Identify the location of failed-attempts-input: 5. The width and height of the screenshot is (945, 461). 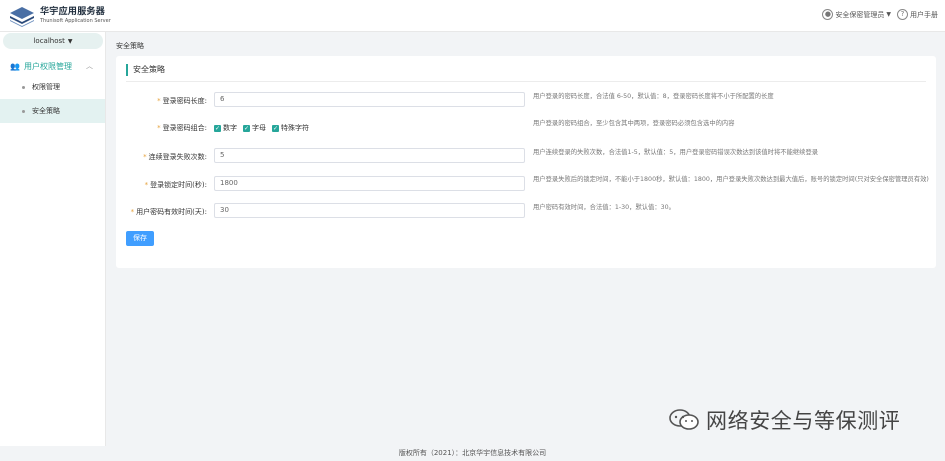
(369, 155).